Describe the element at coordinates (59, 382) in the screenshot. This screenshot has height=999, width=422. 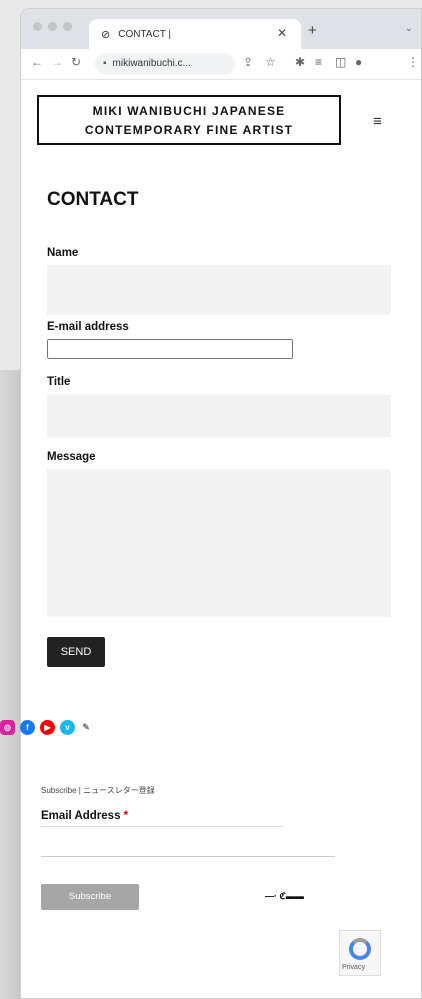
I see `title-label: Title` at that location.